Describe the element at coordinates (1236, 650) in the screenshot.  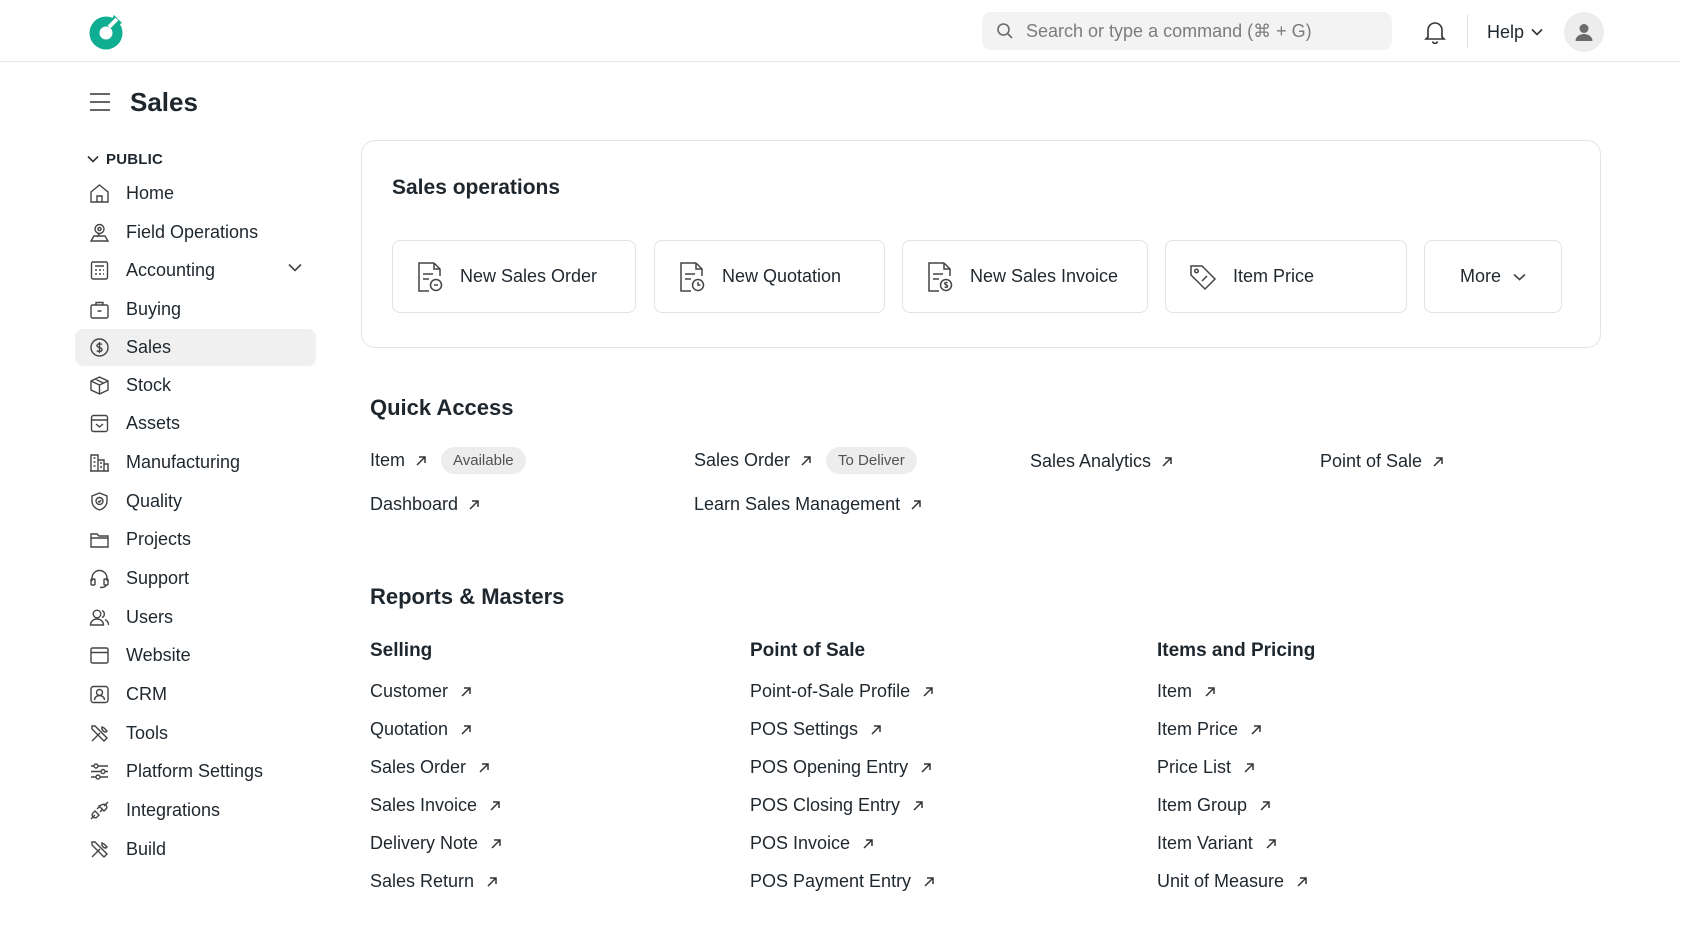
I see `reports-column-title-items-and-pricing: Items and Pricing` at that location.